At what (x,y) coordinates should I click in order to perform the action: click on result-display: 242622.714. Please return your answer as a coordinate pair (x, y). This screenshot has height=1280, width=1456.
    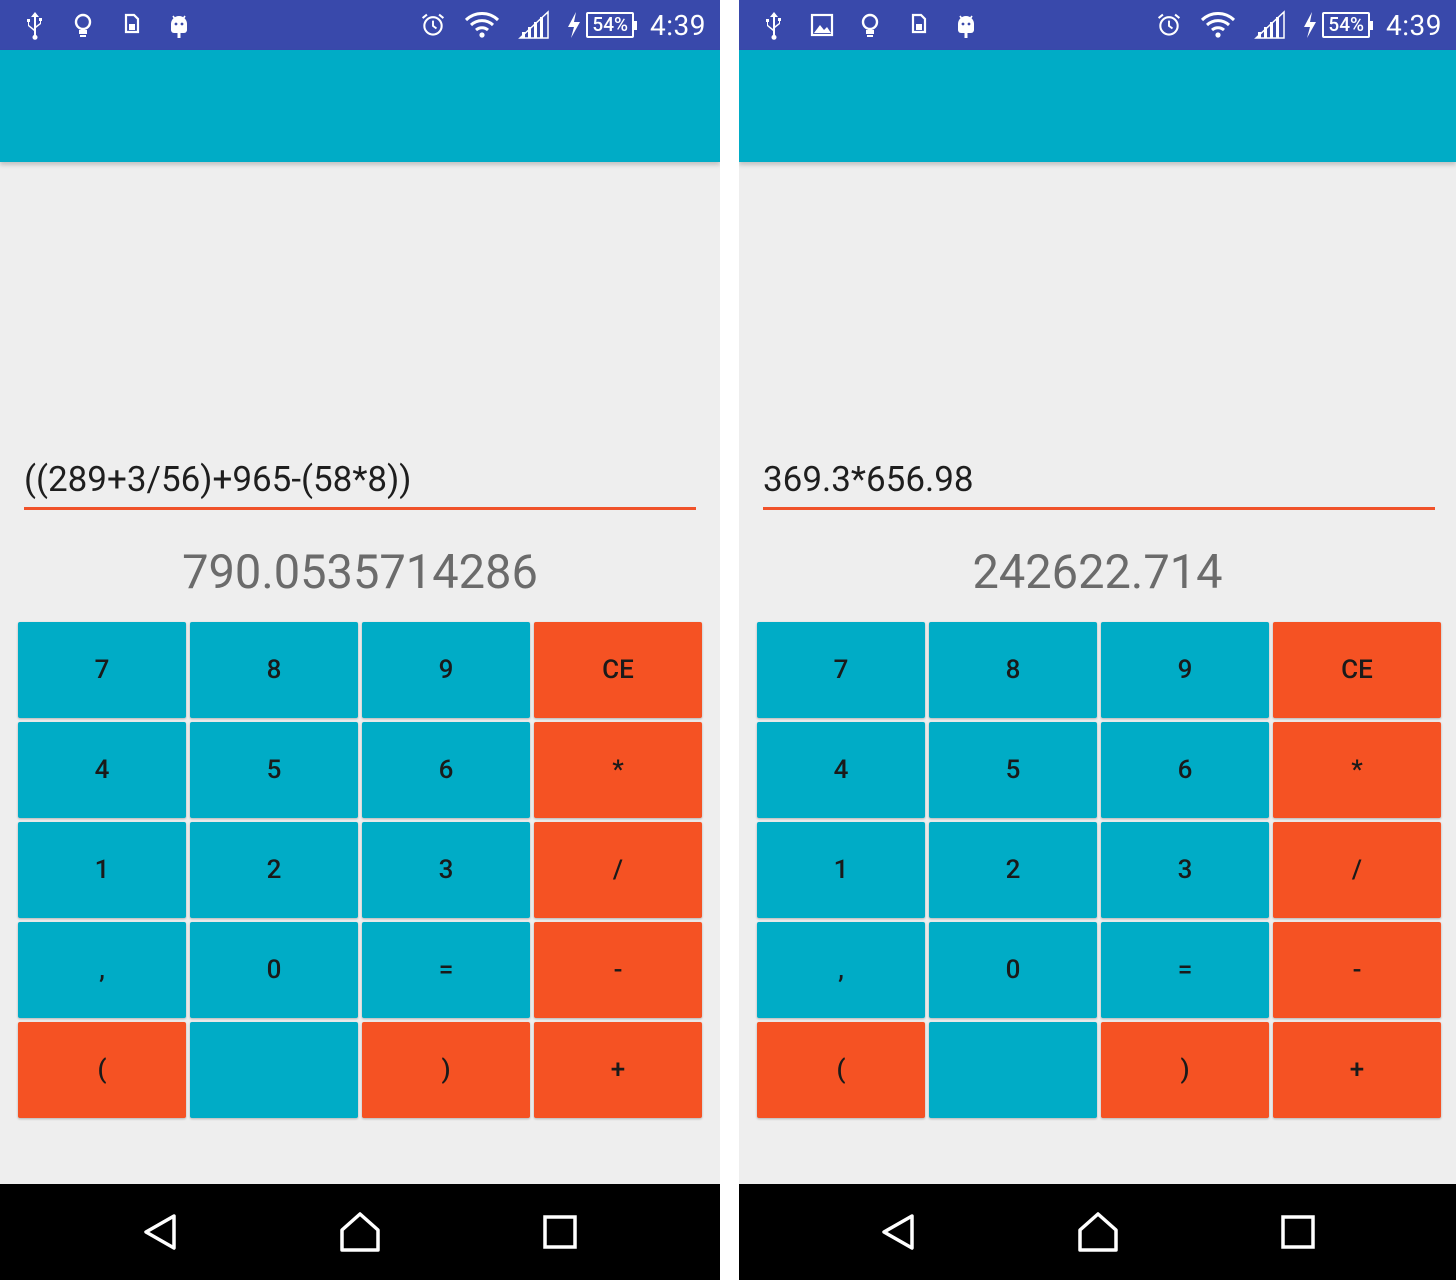
    Looking at the image, I should click on (1097, 572).